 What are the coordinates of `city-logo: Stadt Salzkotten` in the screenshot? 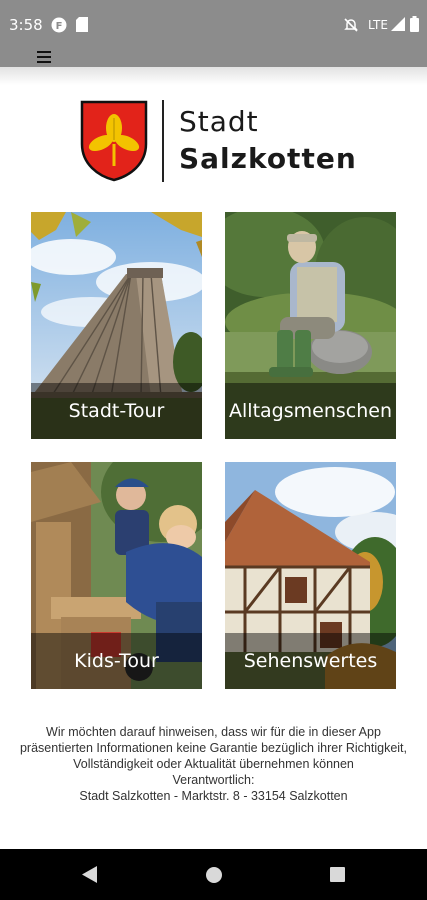 It's located at (218, 141).